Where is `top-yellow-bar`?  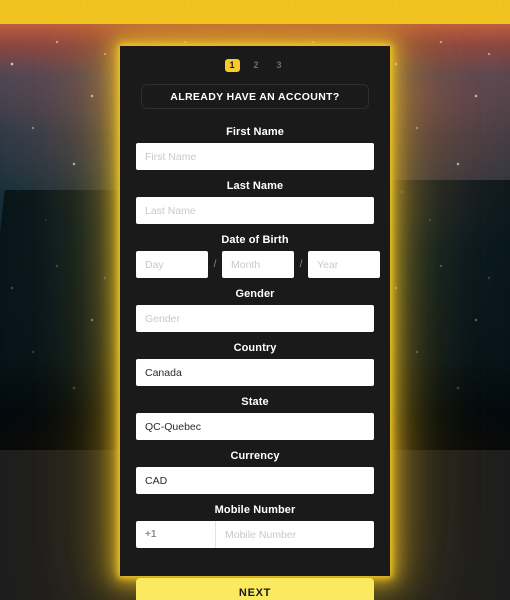
top-yellow-bar is located at coordinates (255, 12).